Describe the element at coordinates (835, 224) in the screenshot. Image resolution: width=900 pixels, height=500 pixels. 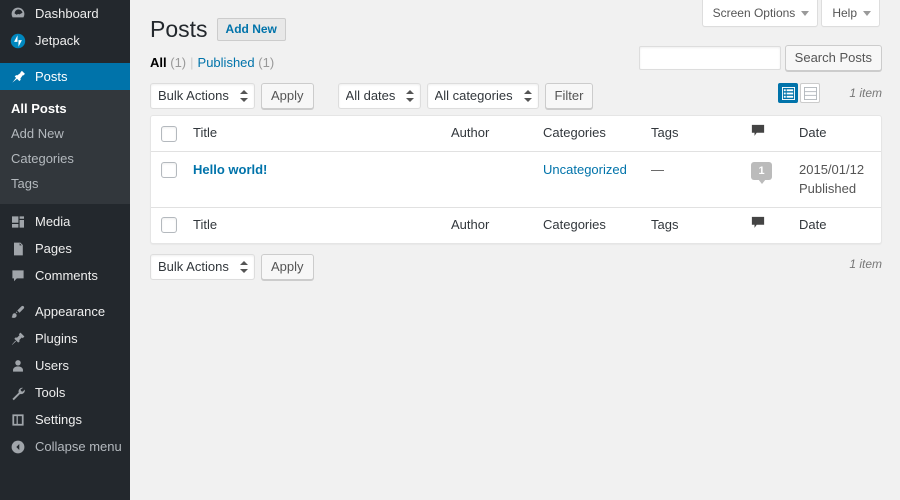
I see `column-footer-date: Date` at that location.